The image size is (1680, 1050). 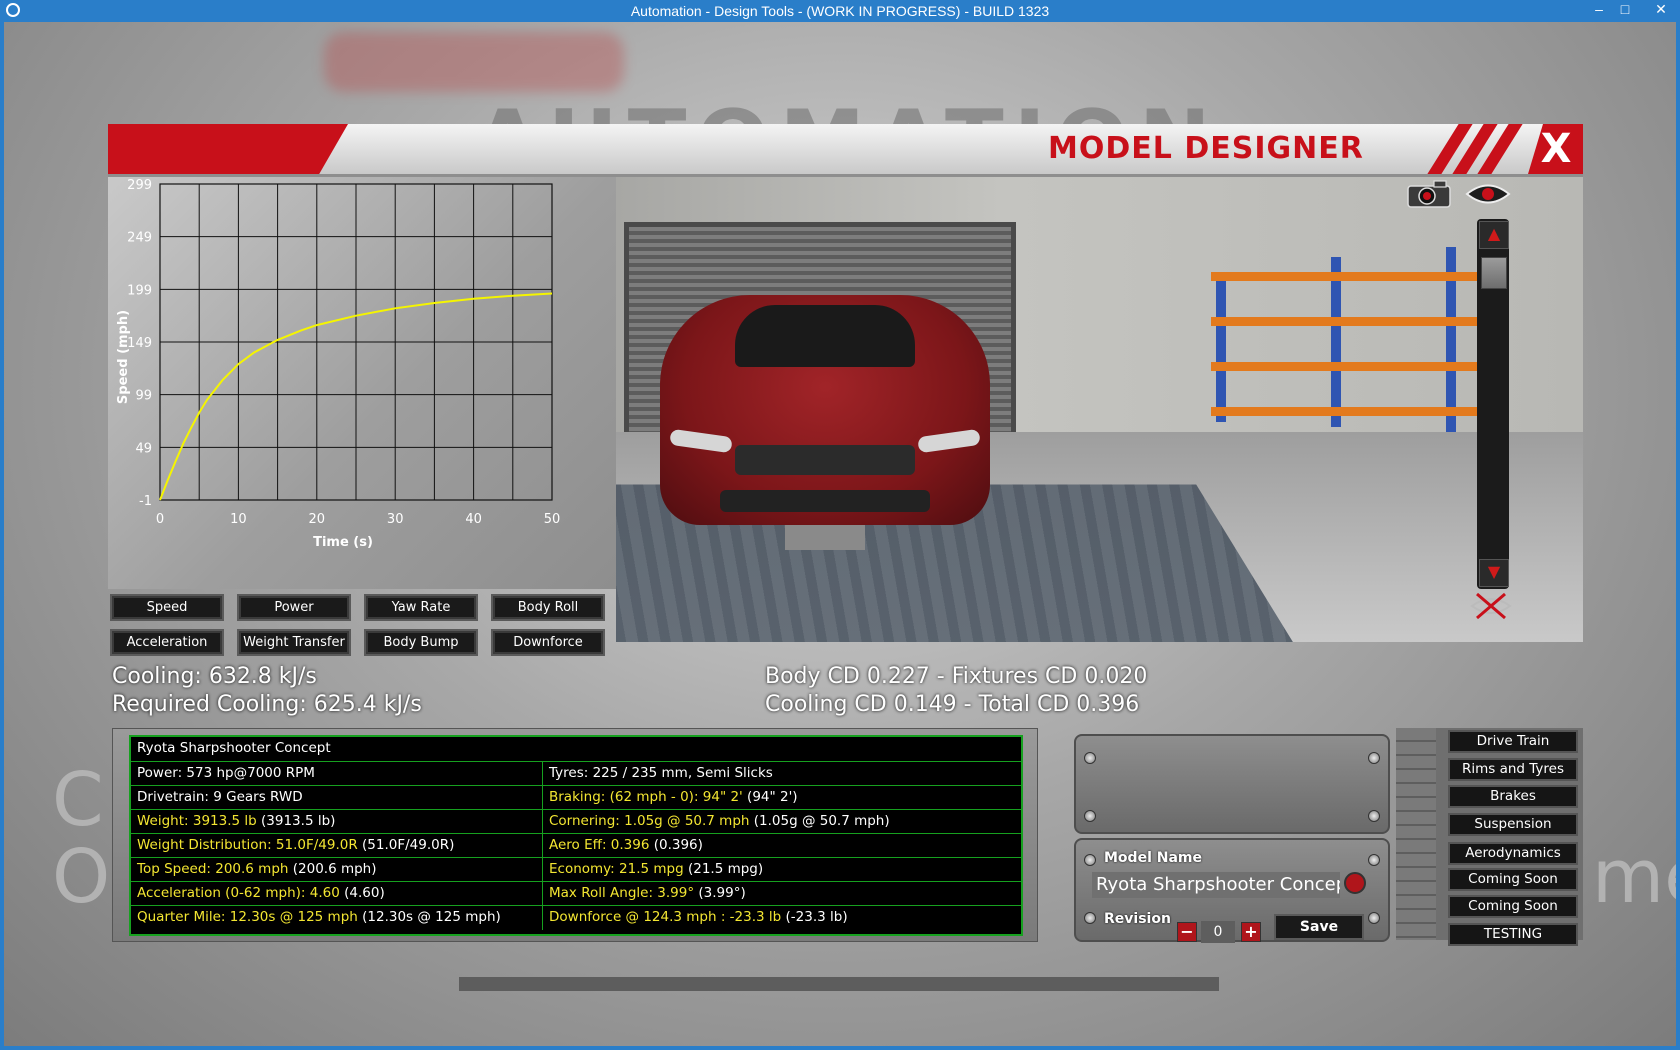 I want to click on revision-decrement-button: −, so click(x=1187, y=932).